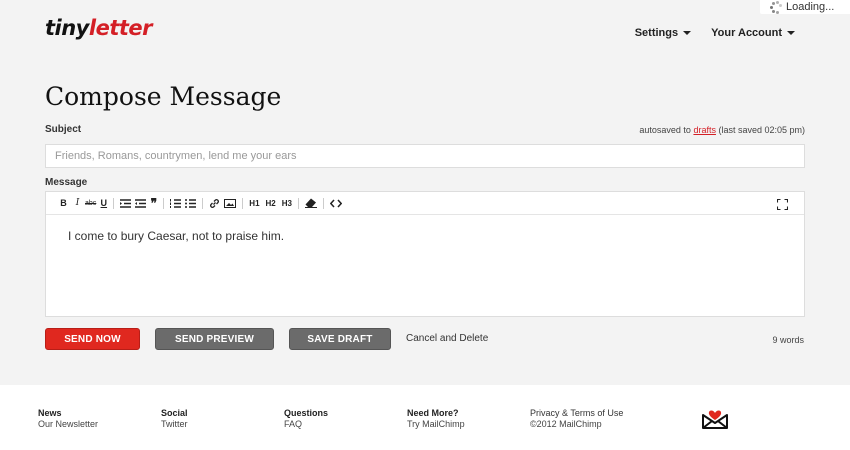 The height and width of the screenshot is (450, 850). What do you see at coordinates (566, 424) in the screenshot?
I see `footer-copyright: ©2012 MailChimp` at bounding box center [566, 424].